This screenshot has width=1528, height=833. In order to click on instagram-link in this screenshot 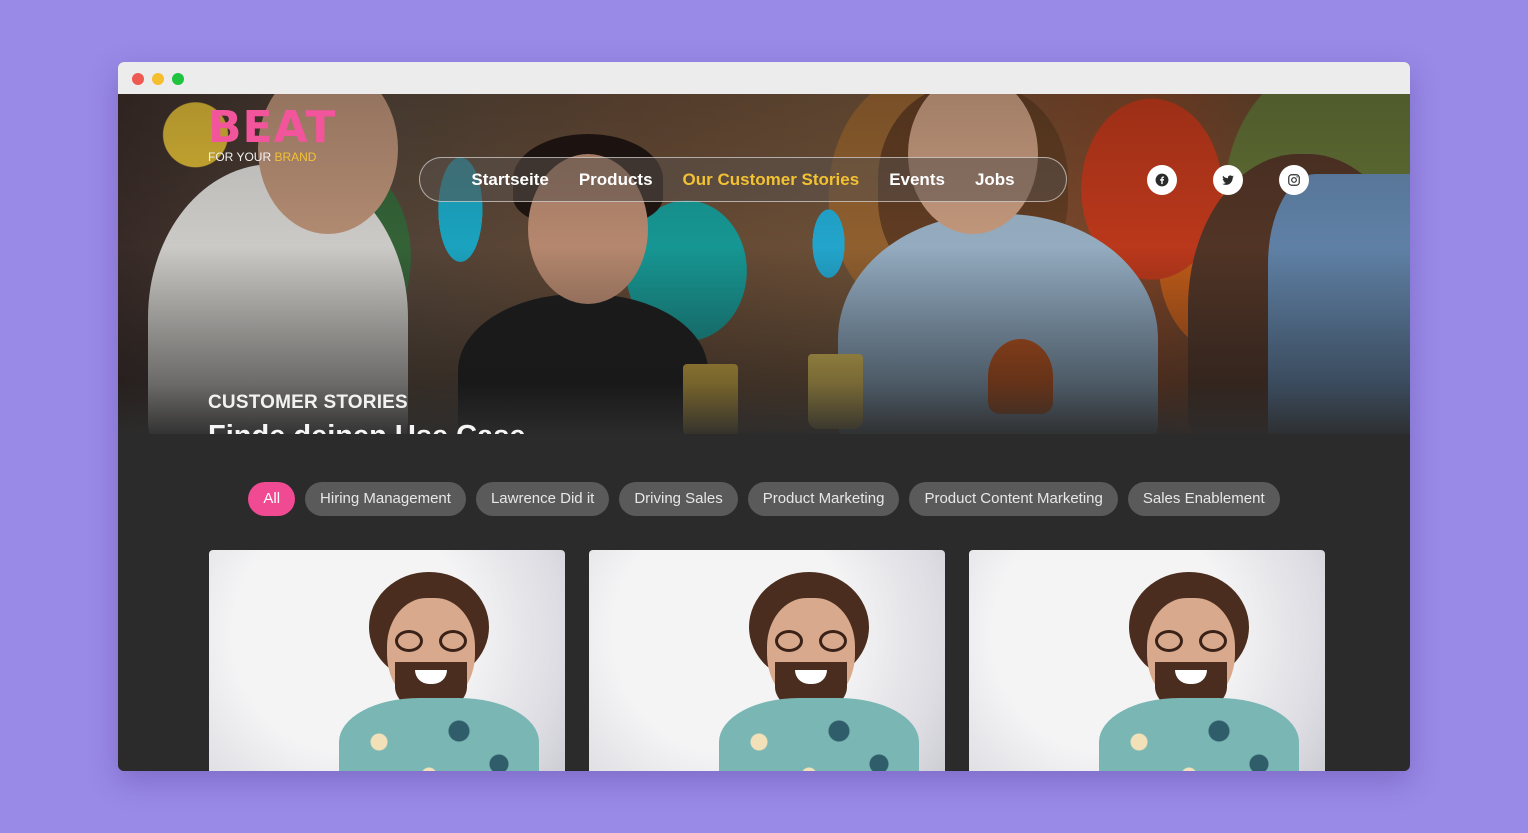, I will do `click(1294, 180)`.